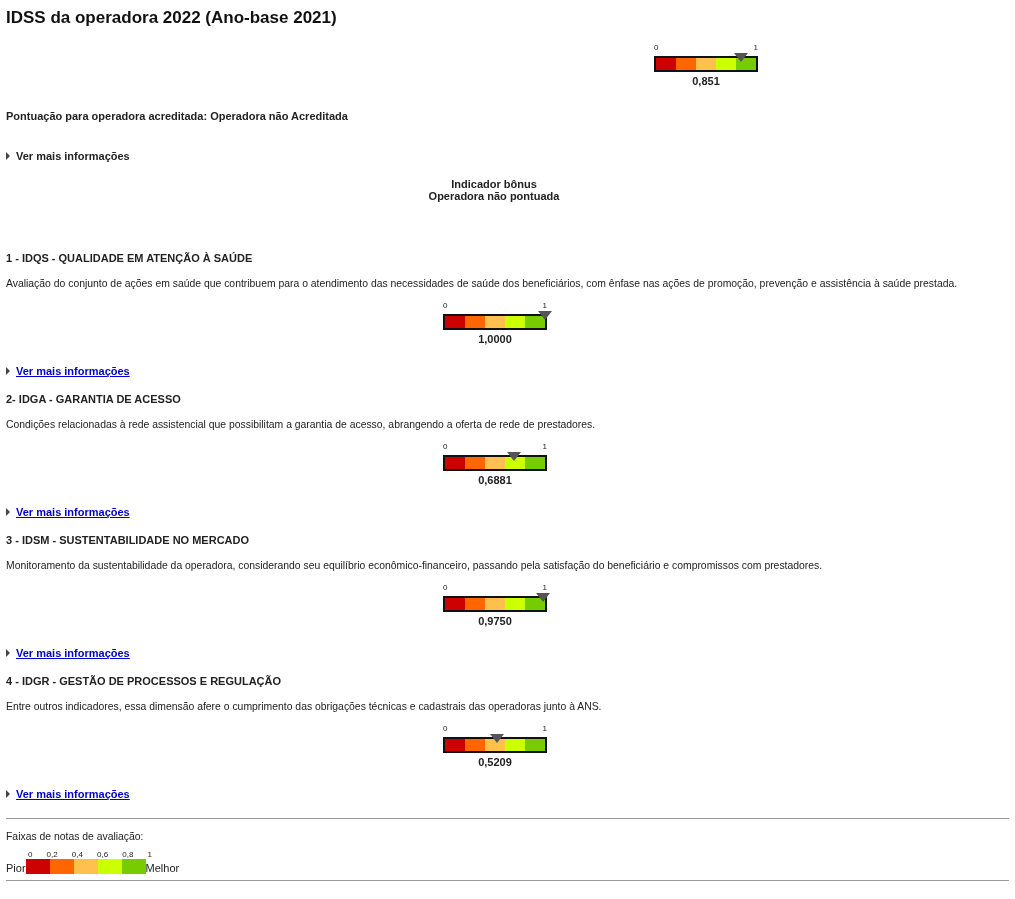 The width and height of the screenshot is (1015, 899). Describe the element at coordinates (149, 854) in the screenshot. I see `legend-tick-label: 1` at that location.